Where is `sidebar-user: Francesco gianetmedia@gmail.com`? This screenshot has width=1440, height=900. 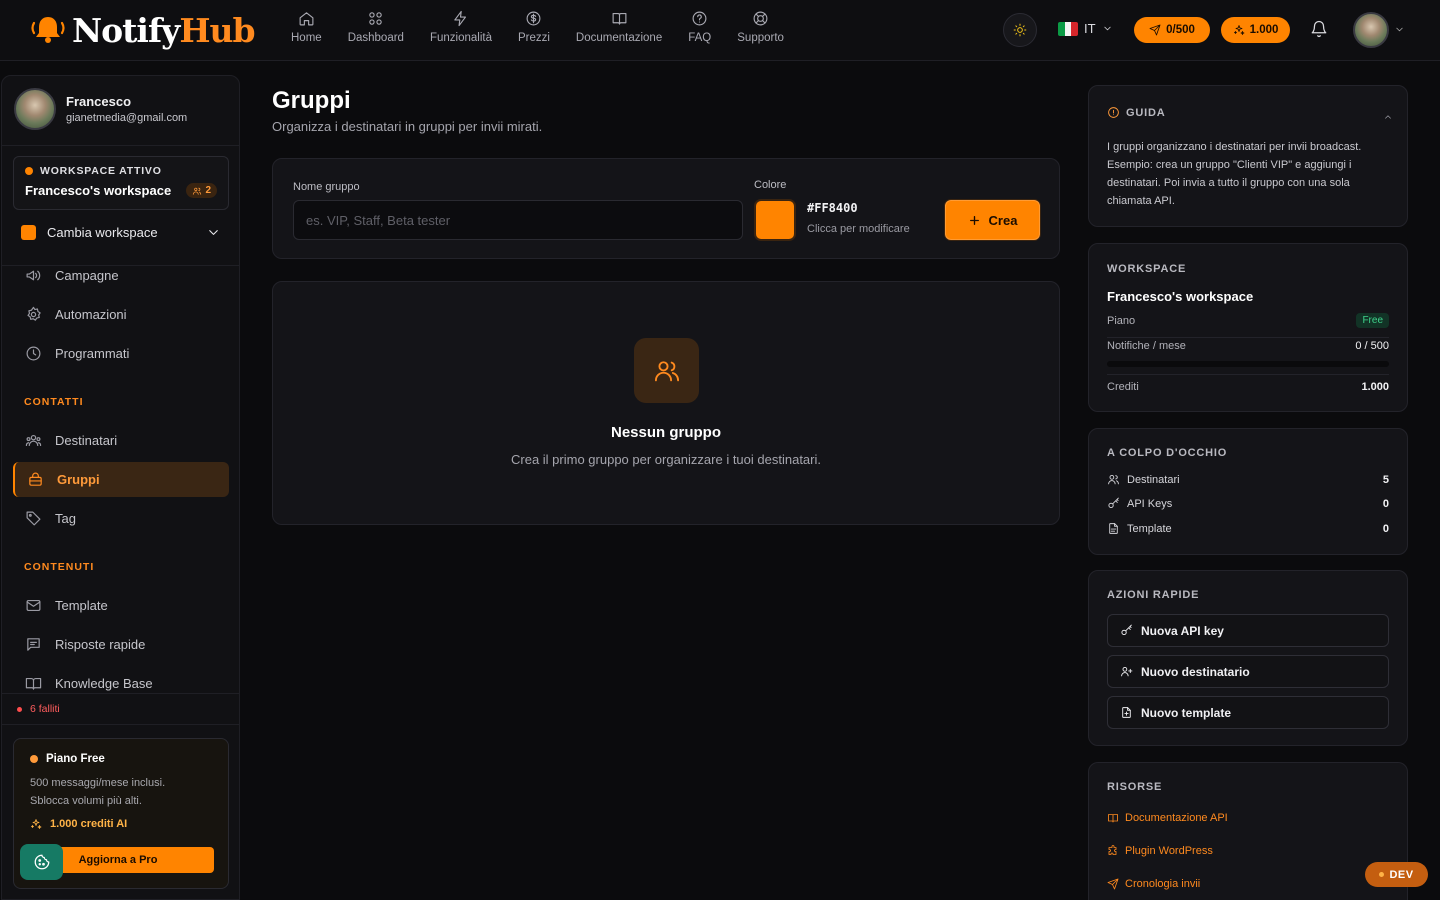 sidebar-user: Francesco gianetmedia@gmail.com is located at coordinates (100, 109).